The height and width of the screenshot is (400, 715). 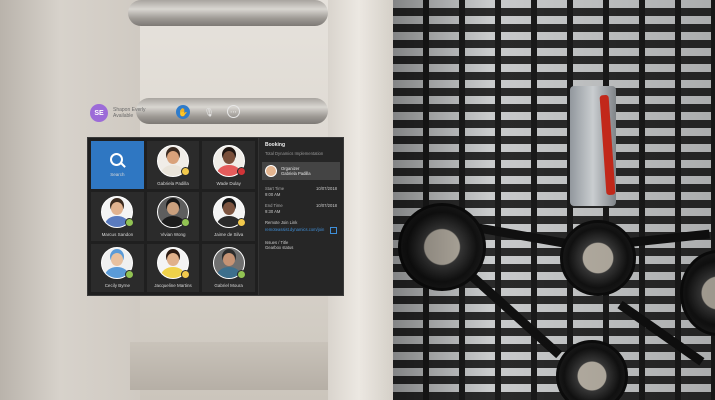 I want to click on user-status: Available, so click(x=123, y=116).